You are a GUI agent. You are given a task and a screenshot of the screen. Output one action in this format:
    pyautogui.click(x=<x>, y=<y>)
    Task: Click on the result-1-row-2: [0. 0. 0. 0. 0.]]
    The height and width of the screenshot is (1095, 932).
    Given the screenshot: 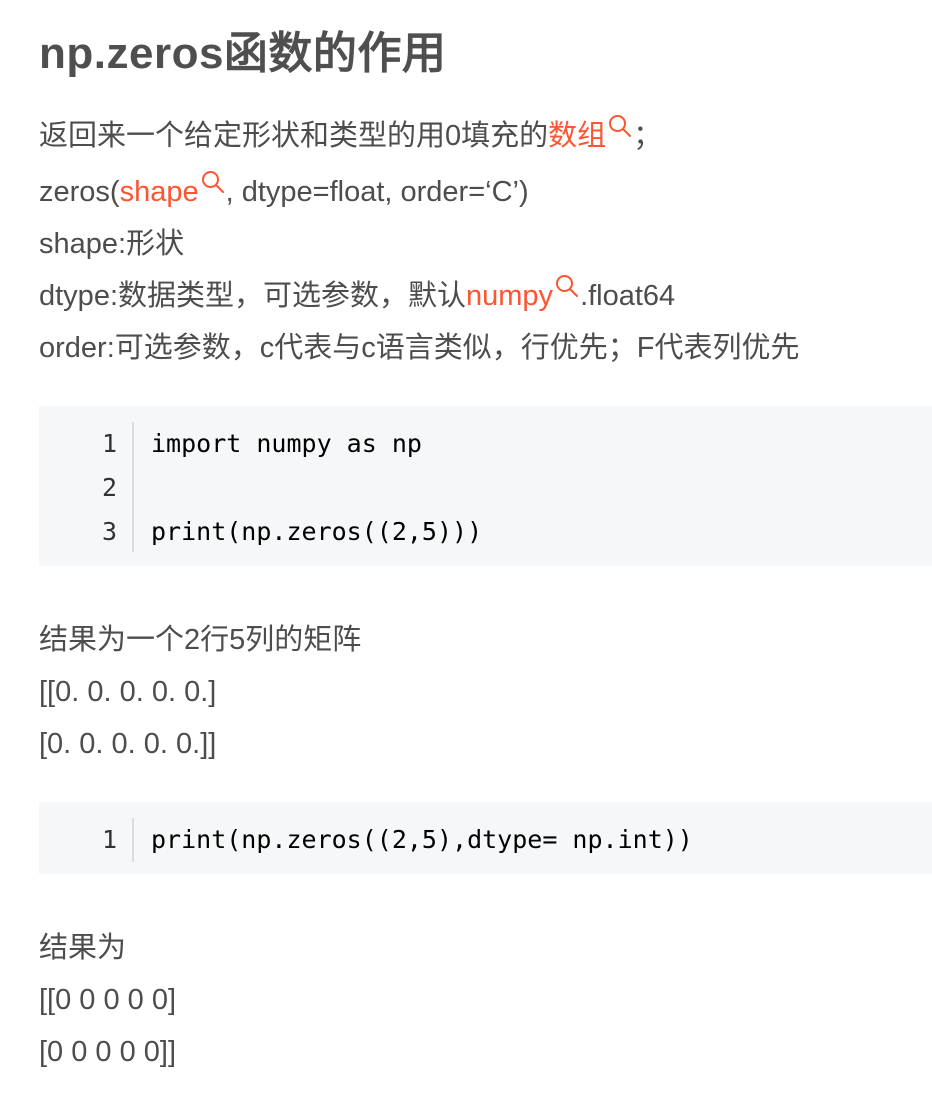 What is the action you would take?
    pyautogui.click(x=128, y=744)
    